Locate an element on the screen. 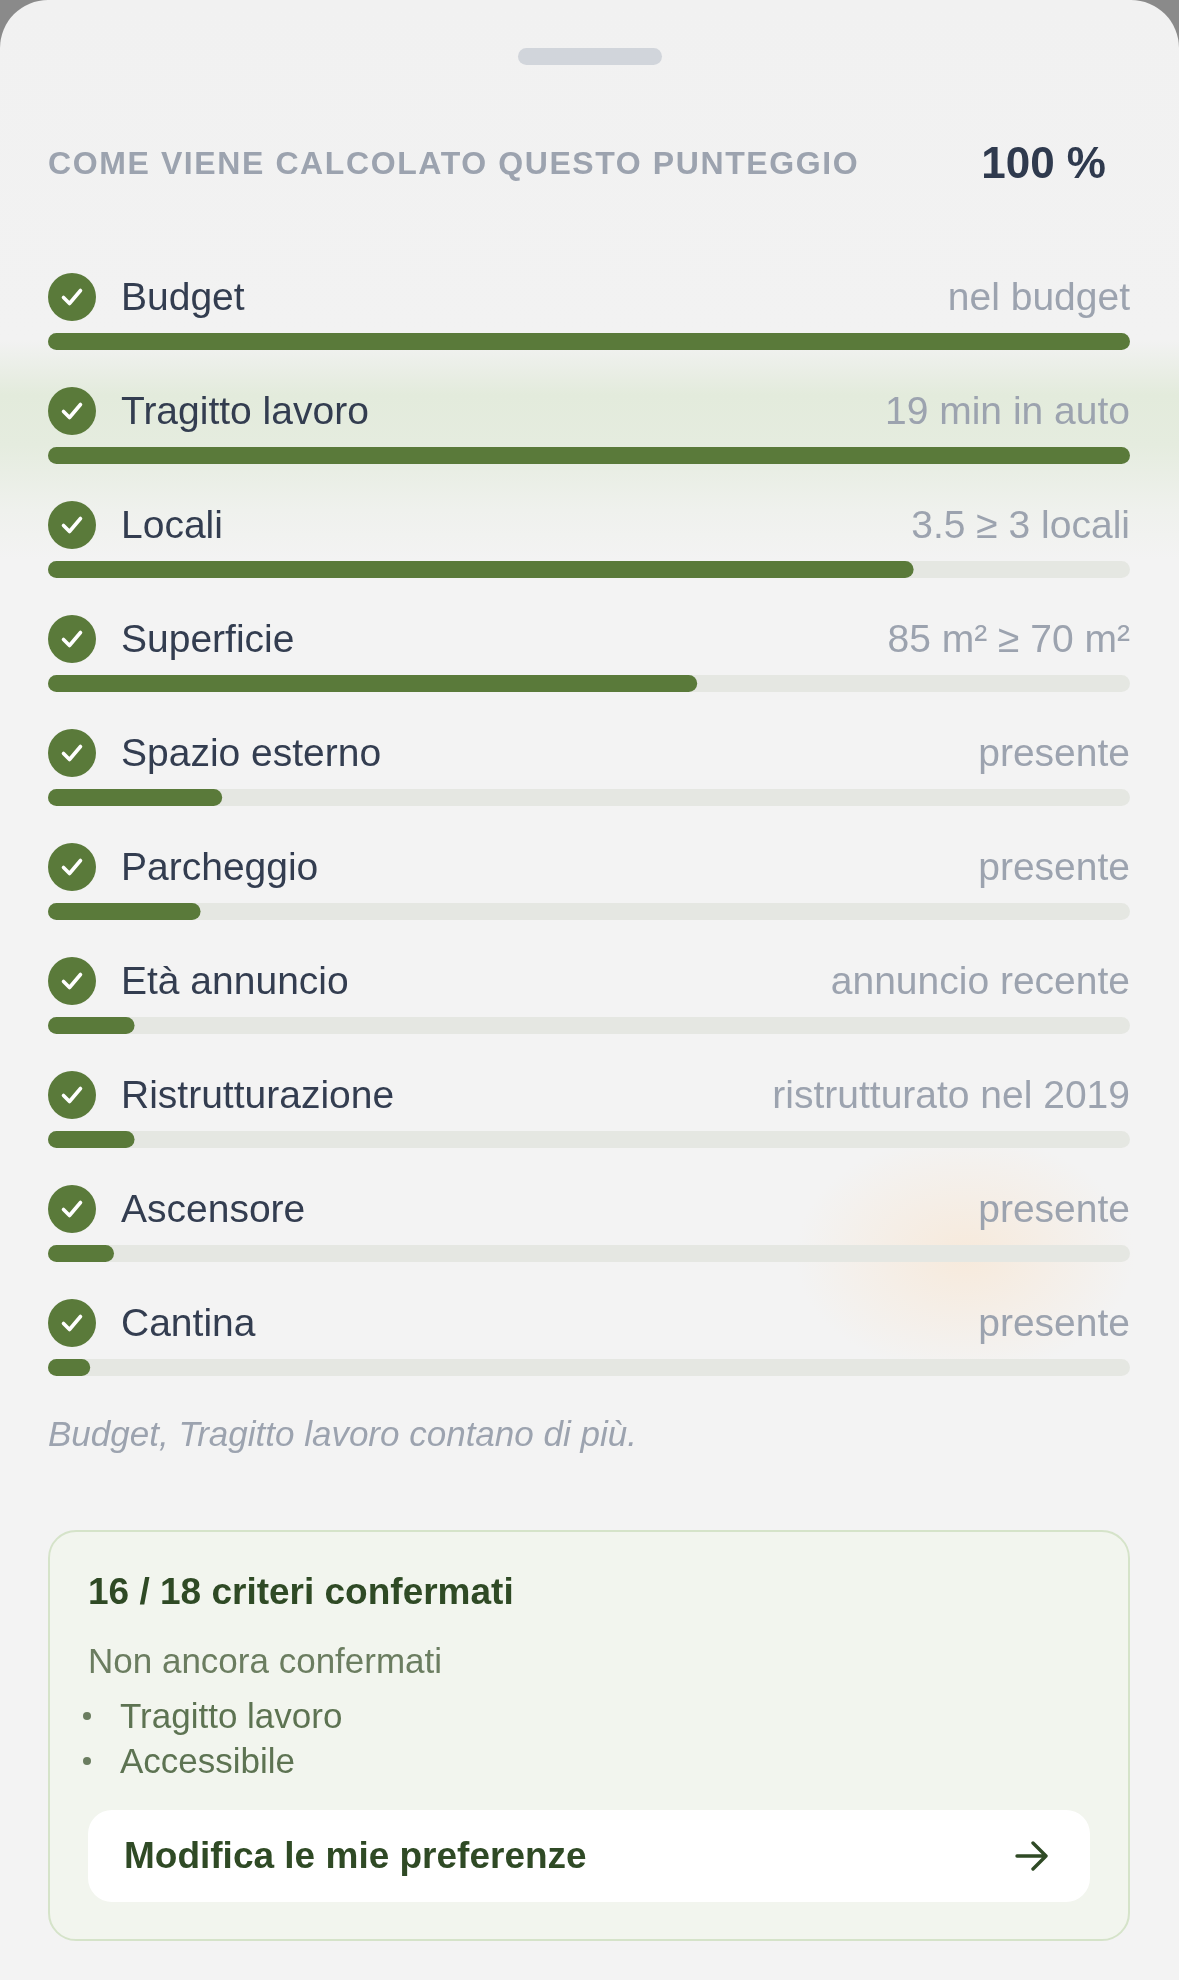 The height and width of the screenshot is (1980, 1179). card-subtitle: Non ancora confermati is located at coordinates (266, 1661).